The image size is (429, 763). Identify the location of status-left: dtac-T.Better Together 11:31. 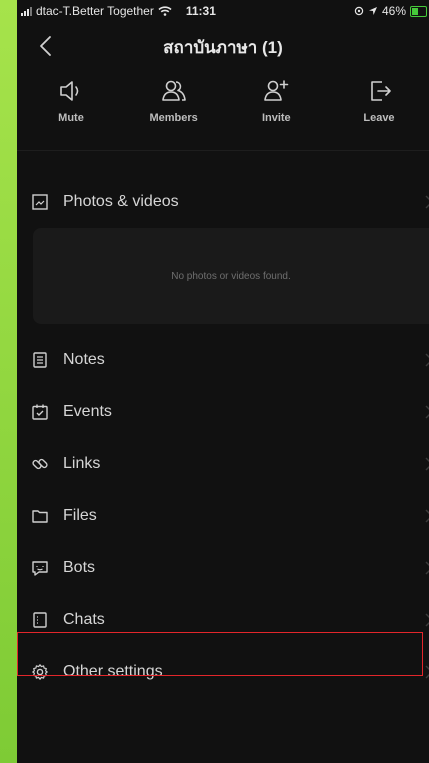
(118, 11).